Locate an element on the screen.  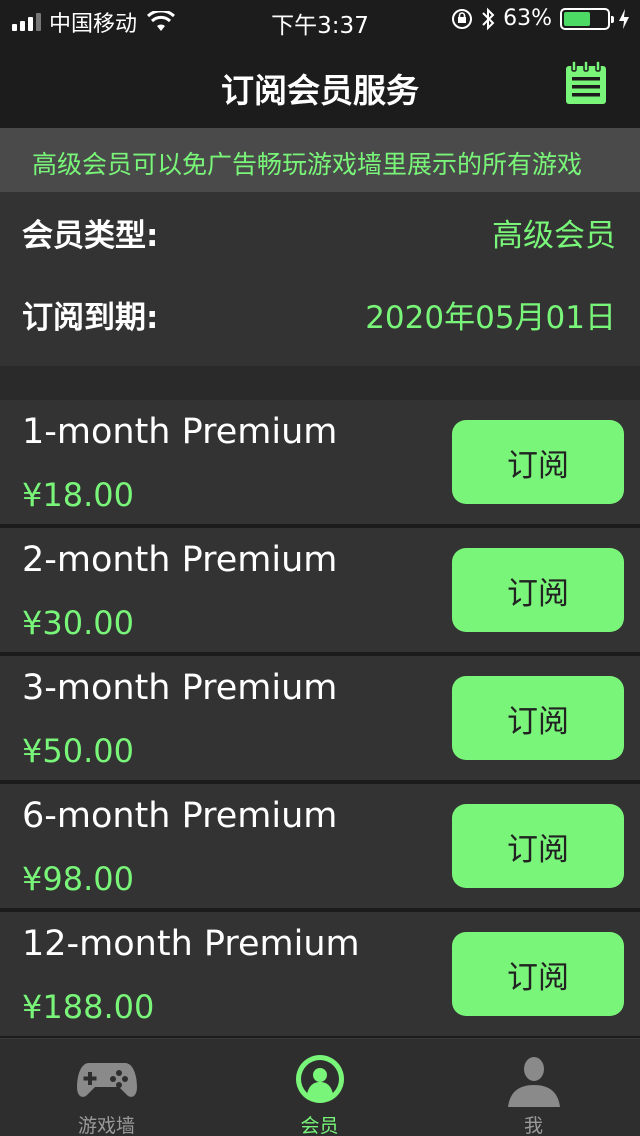
plan-row-3-month: 3-month Premium ¥50.00 订阅 is located at coordinates (320, 718).